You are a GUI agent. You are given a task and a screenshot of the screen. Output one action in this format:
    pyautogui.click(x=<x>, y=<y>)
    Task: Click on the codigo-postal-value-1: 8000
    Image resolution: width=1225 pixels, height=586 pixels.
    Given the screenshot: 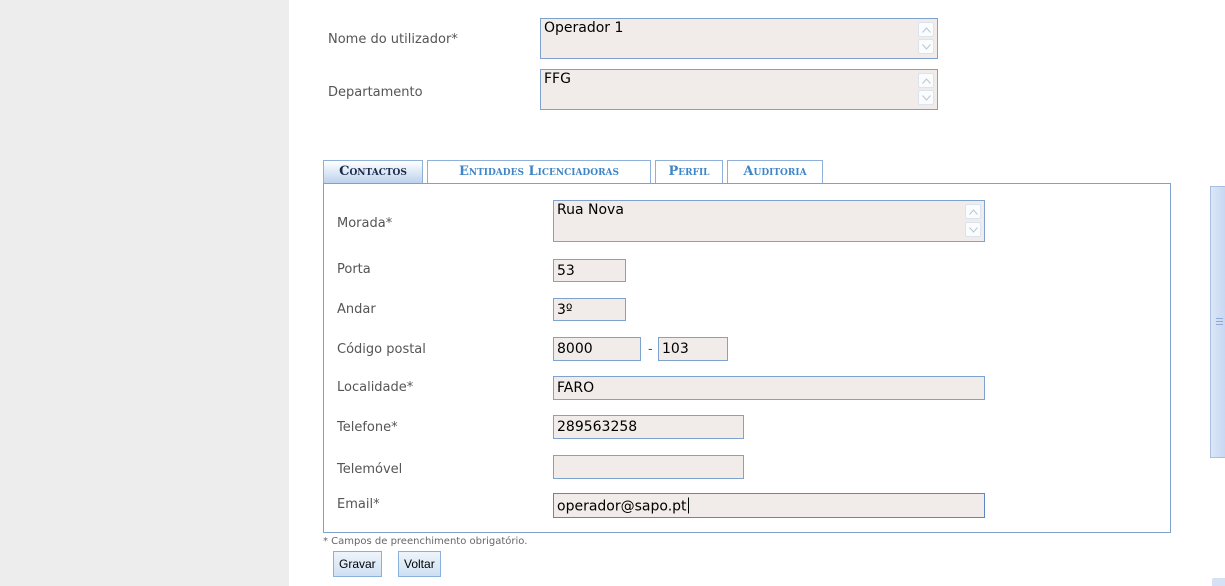 What is the action you would take?
    pyautogui.click(x=575, y=349)
    